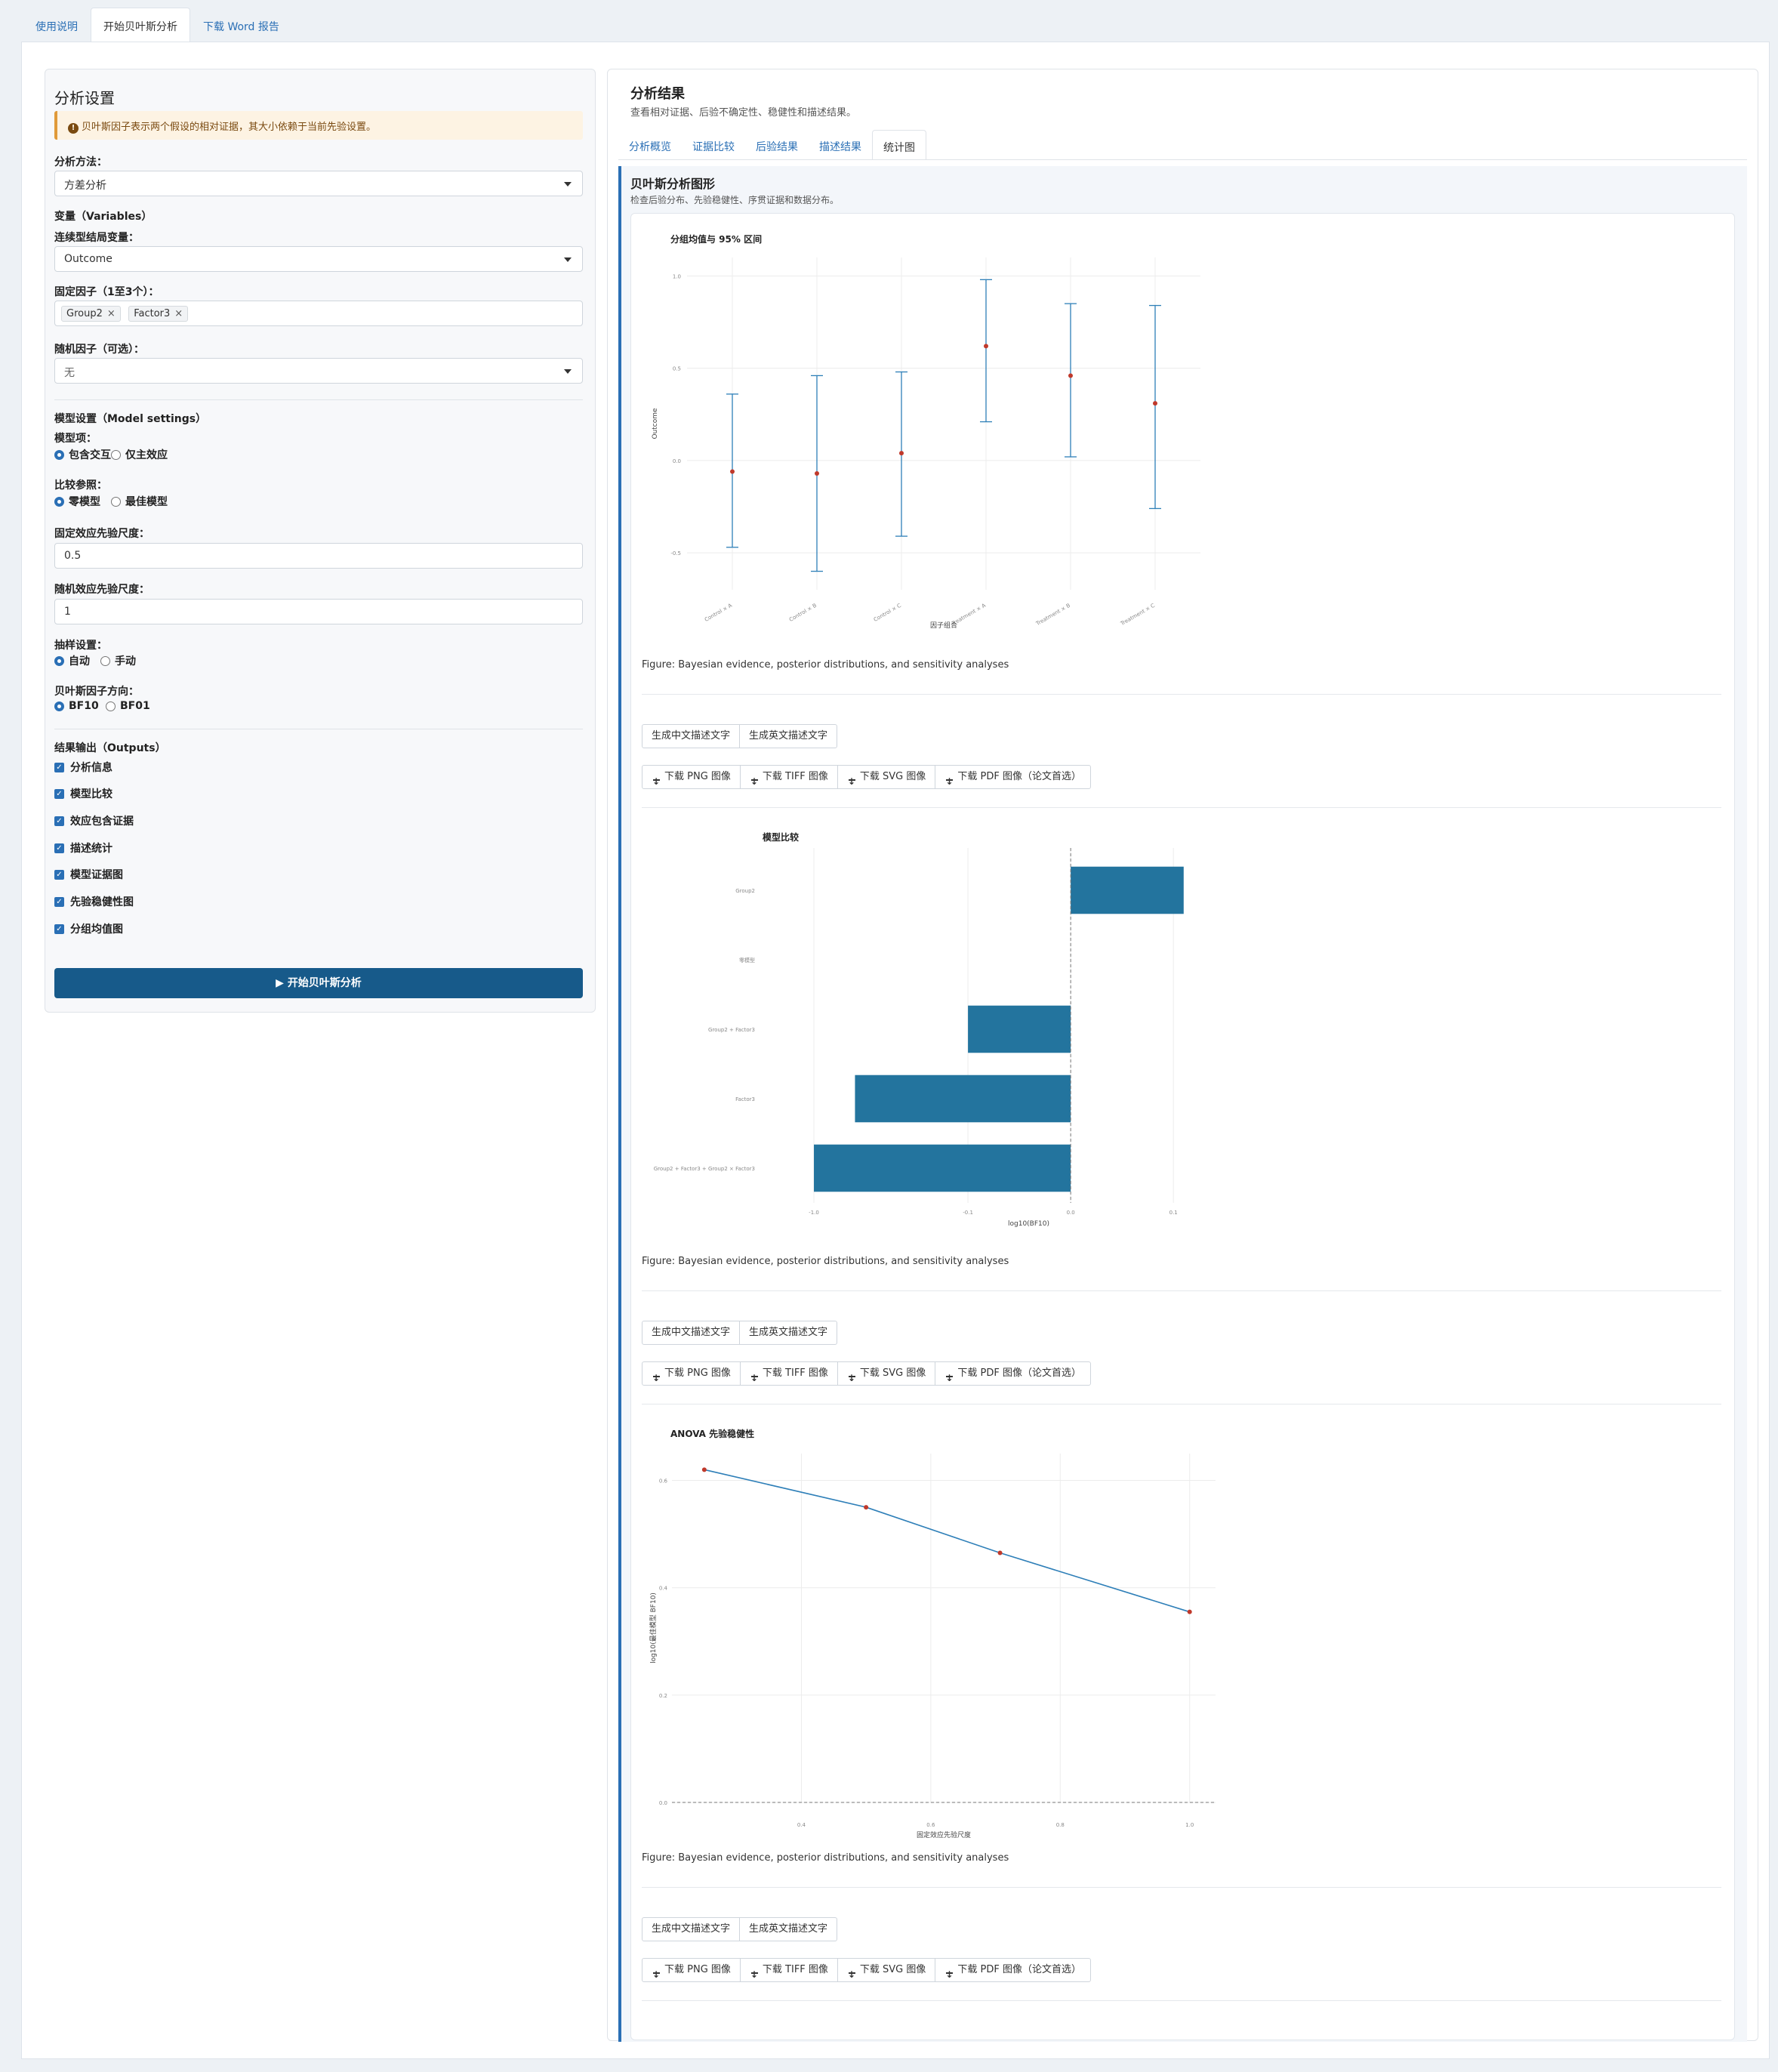 The width and height of the screenshot is (1778, 2072). Describe the element at coordinates (88, 874) in the screenshot. I see `checkbox-model-evidence-plot: ✓ 模型证据图` at that location.